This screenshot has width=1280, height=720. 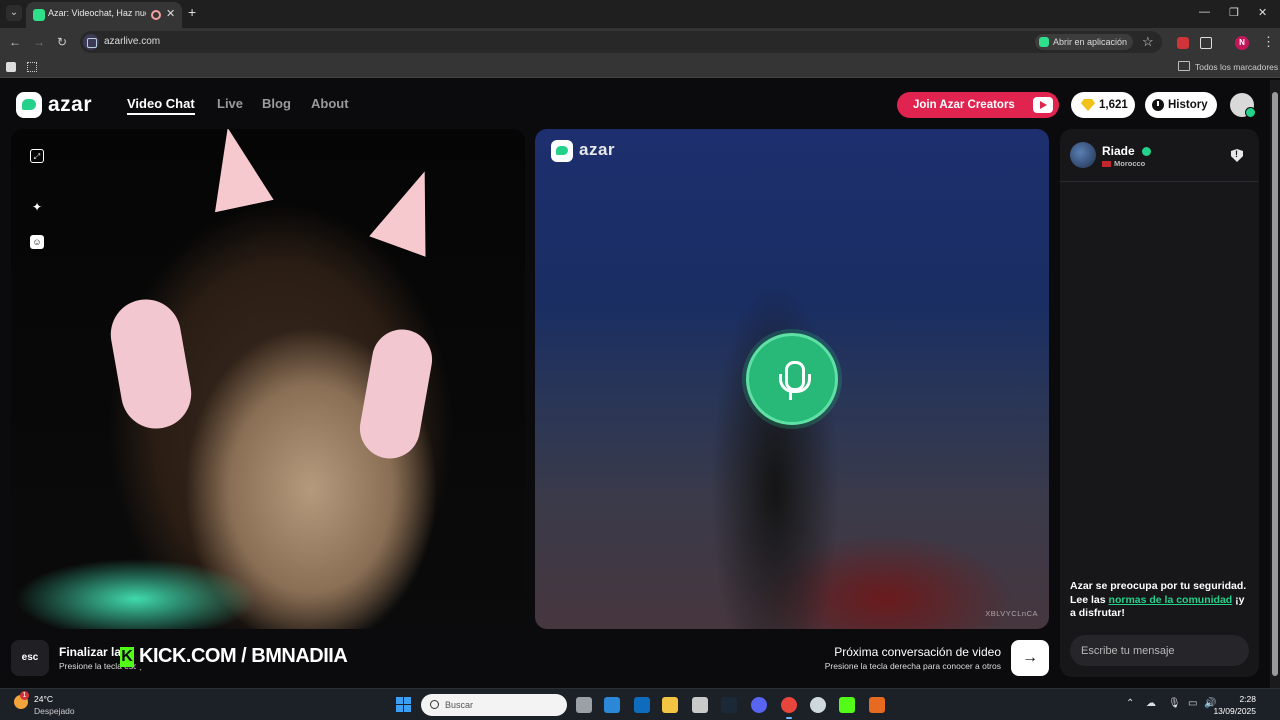 I want to click on azar-logo: azar, so click(x=59, y=105).